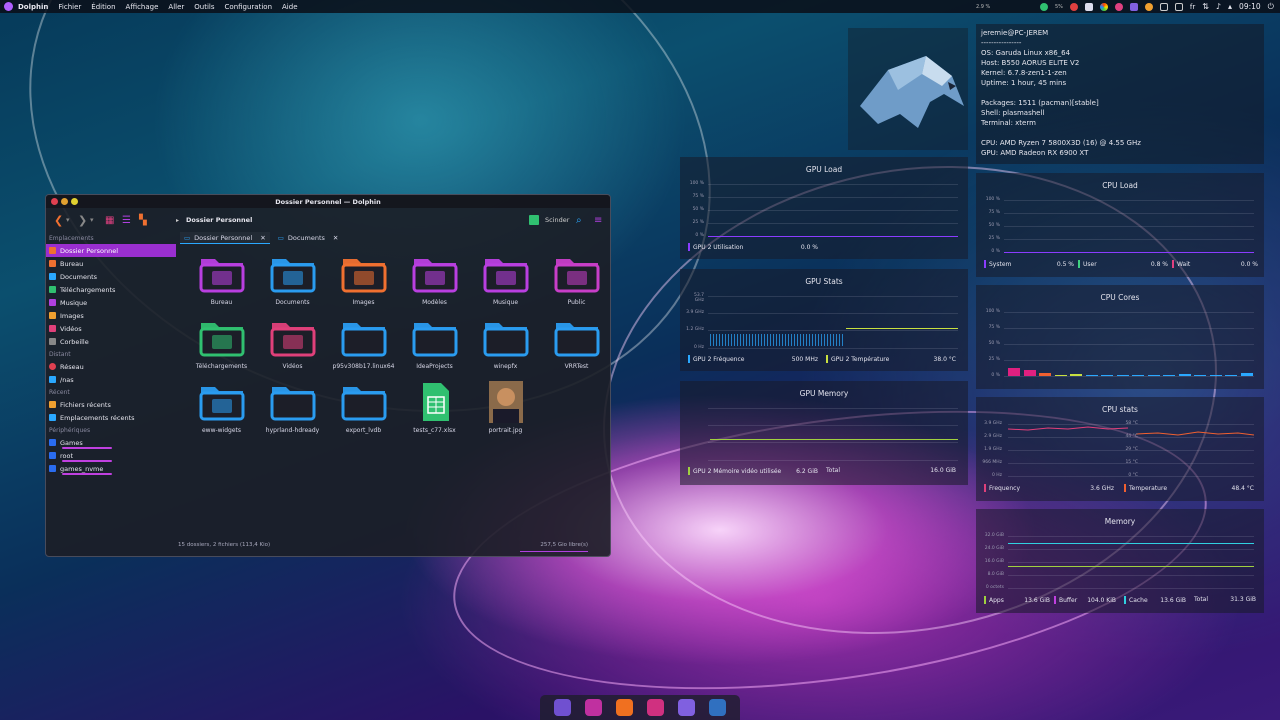  I want to click on file-item: tests_c77.xlsx, so click(434, 413).